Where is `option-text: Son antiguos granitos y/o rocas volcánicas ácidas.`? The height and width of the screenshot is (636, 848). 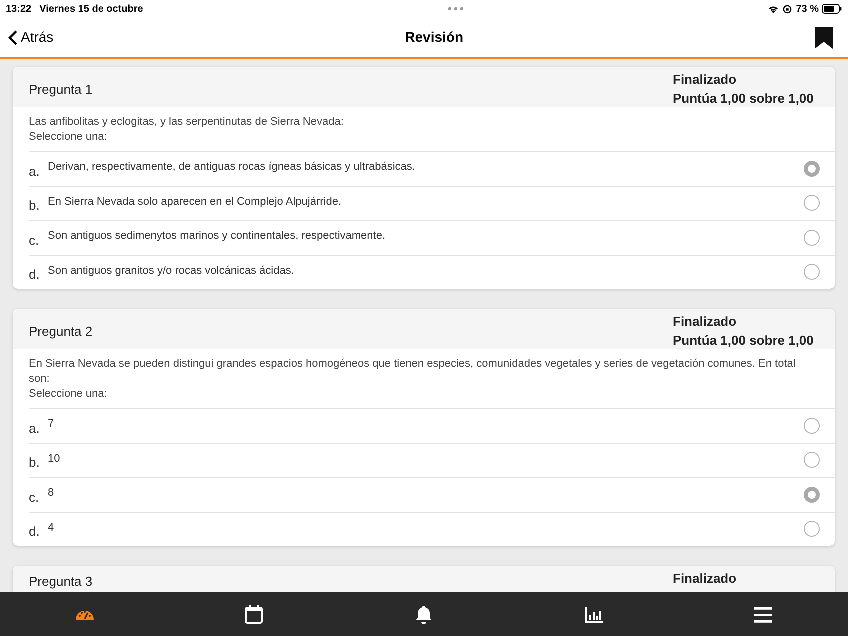 option-text: Son antiguos granitos y/o rocas volcánicas ácidas. is located at coordinates (172, 271).